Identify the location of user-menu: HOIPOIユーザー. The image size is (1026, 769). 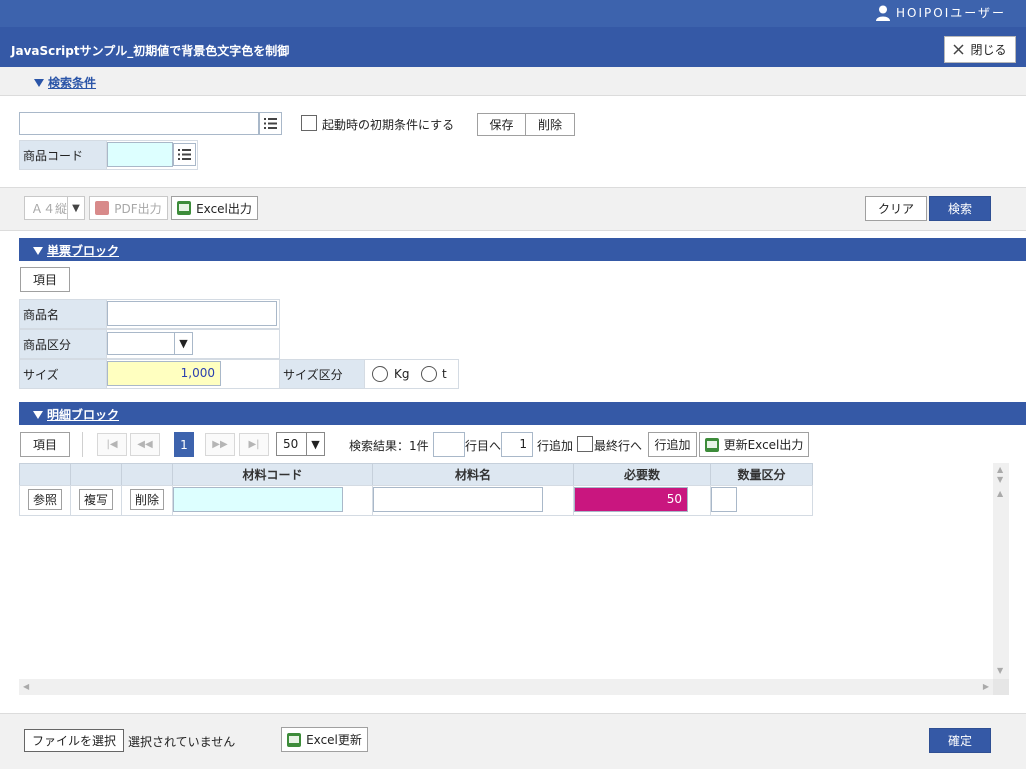
(941, 12).